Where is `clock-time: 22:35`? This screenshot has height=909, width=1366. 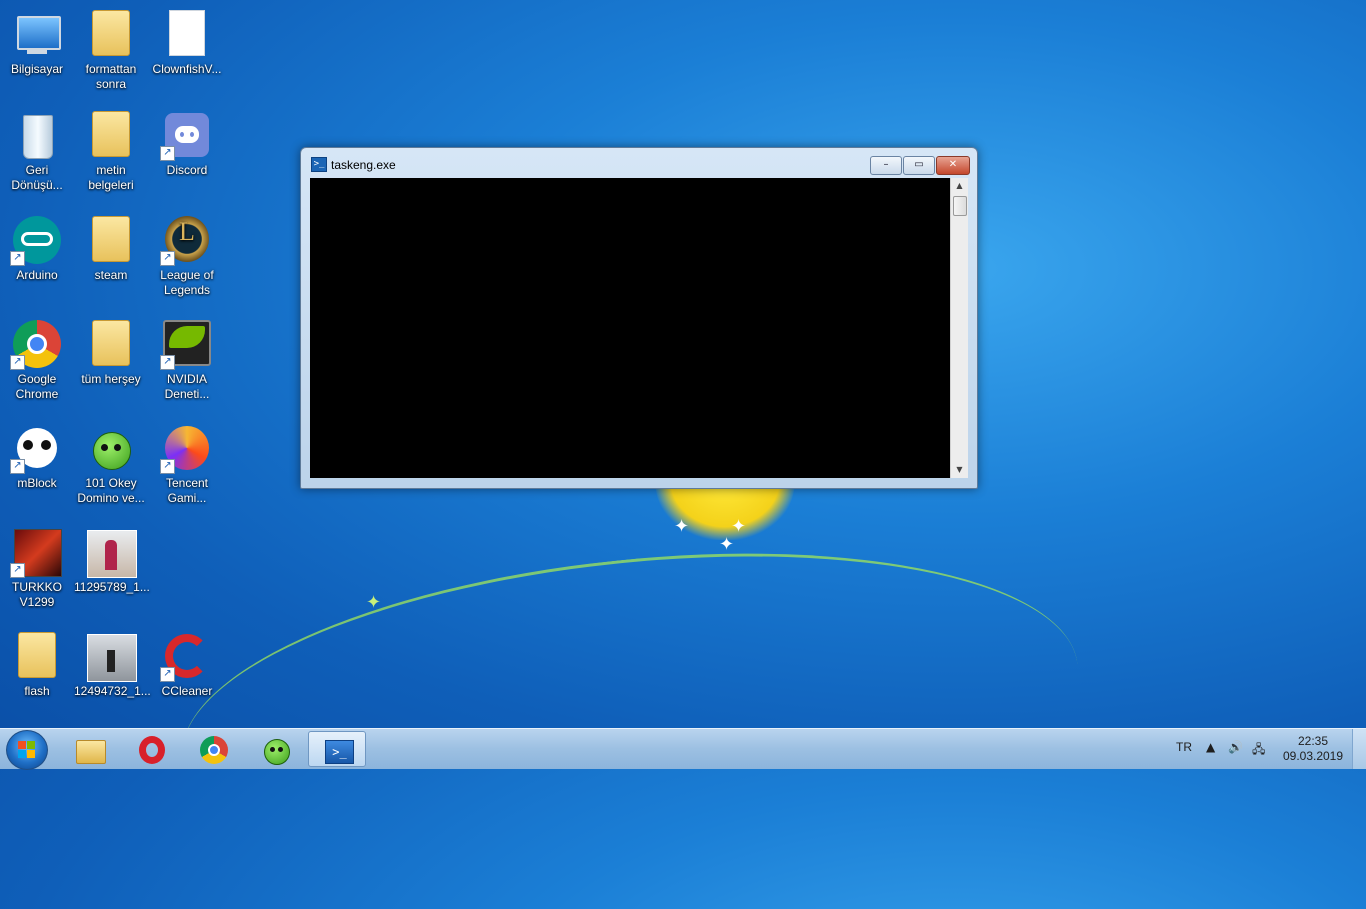 clock-time: 22:35 is located at coordinates (1313, 741).